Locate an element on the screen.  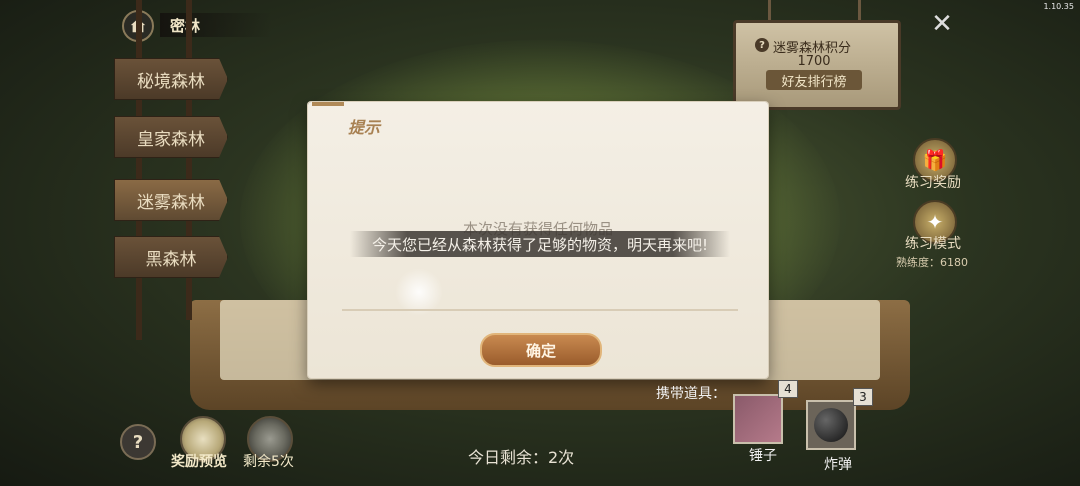
confirm-button: 确定 is located at coordinates (541, 350).